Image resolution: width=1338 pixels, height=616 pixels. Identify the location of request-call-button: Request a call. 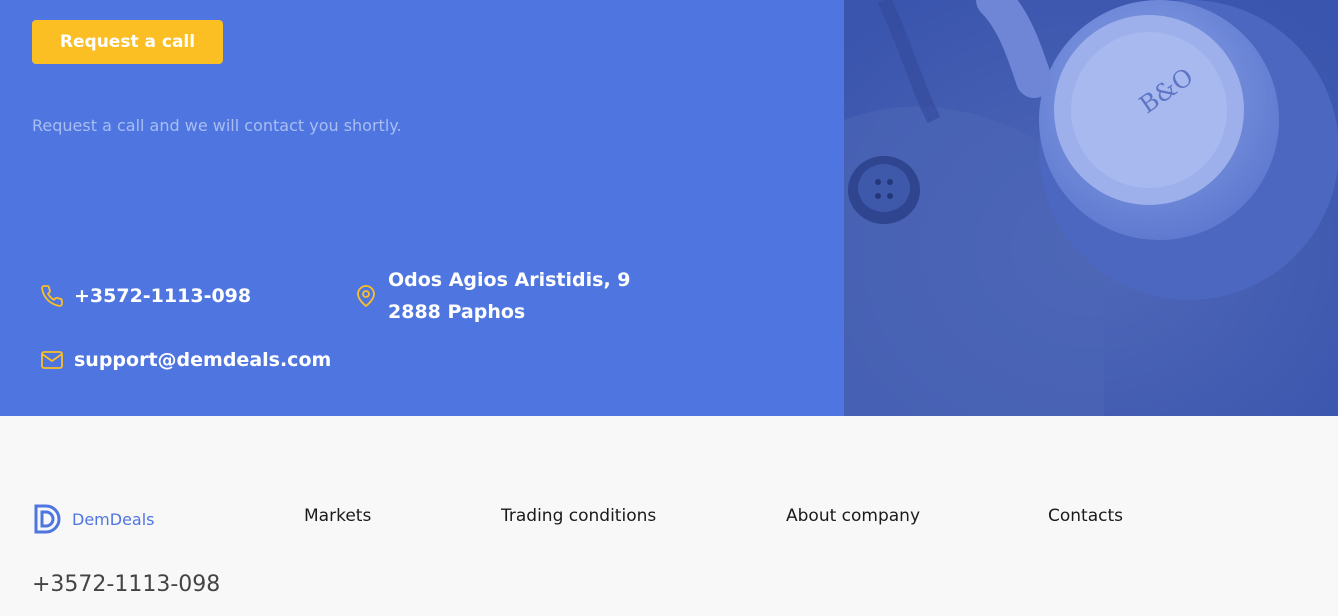
(127, 42).